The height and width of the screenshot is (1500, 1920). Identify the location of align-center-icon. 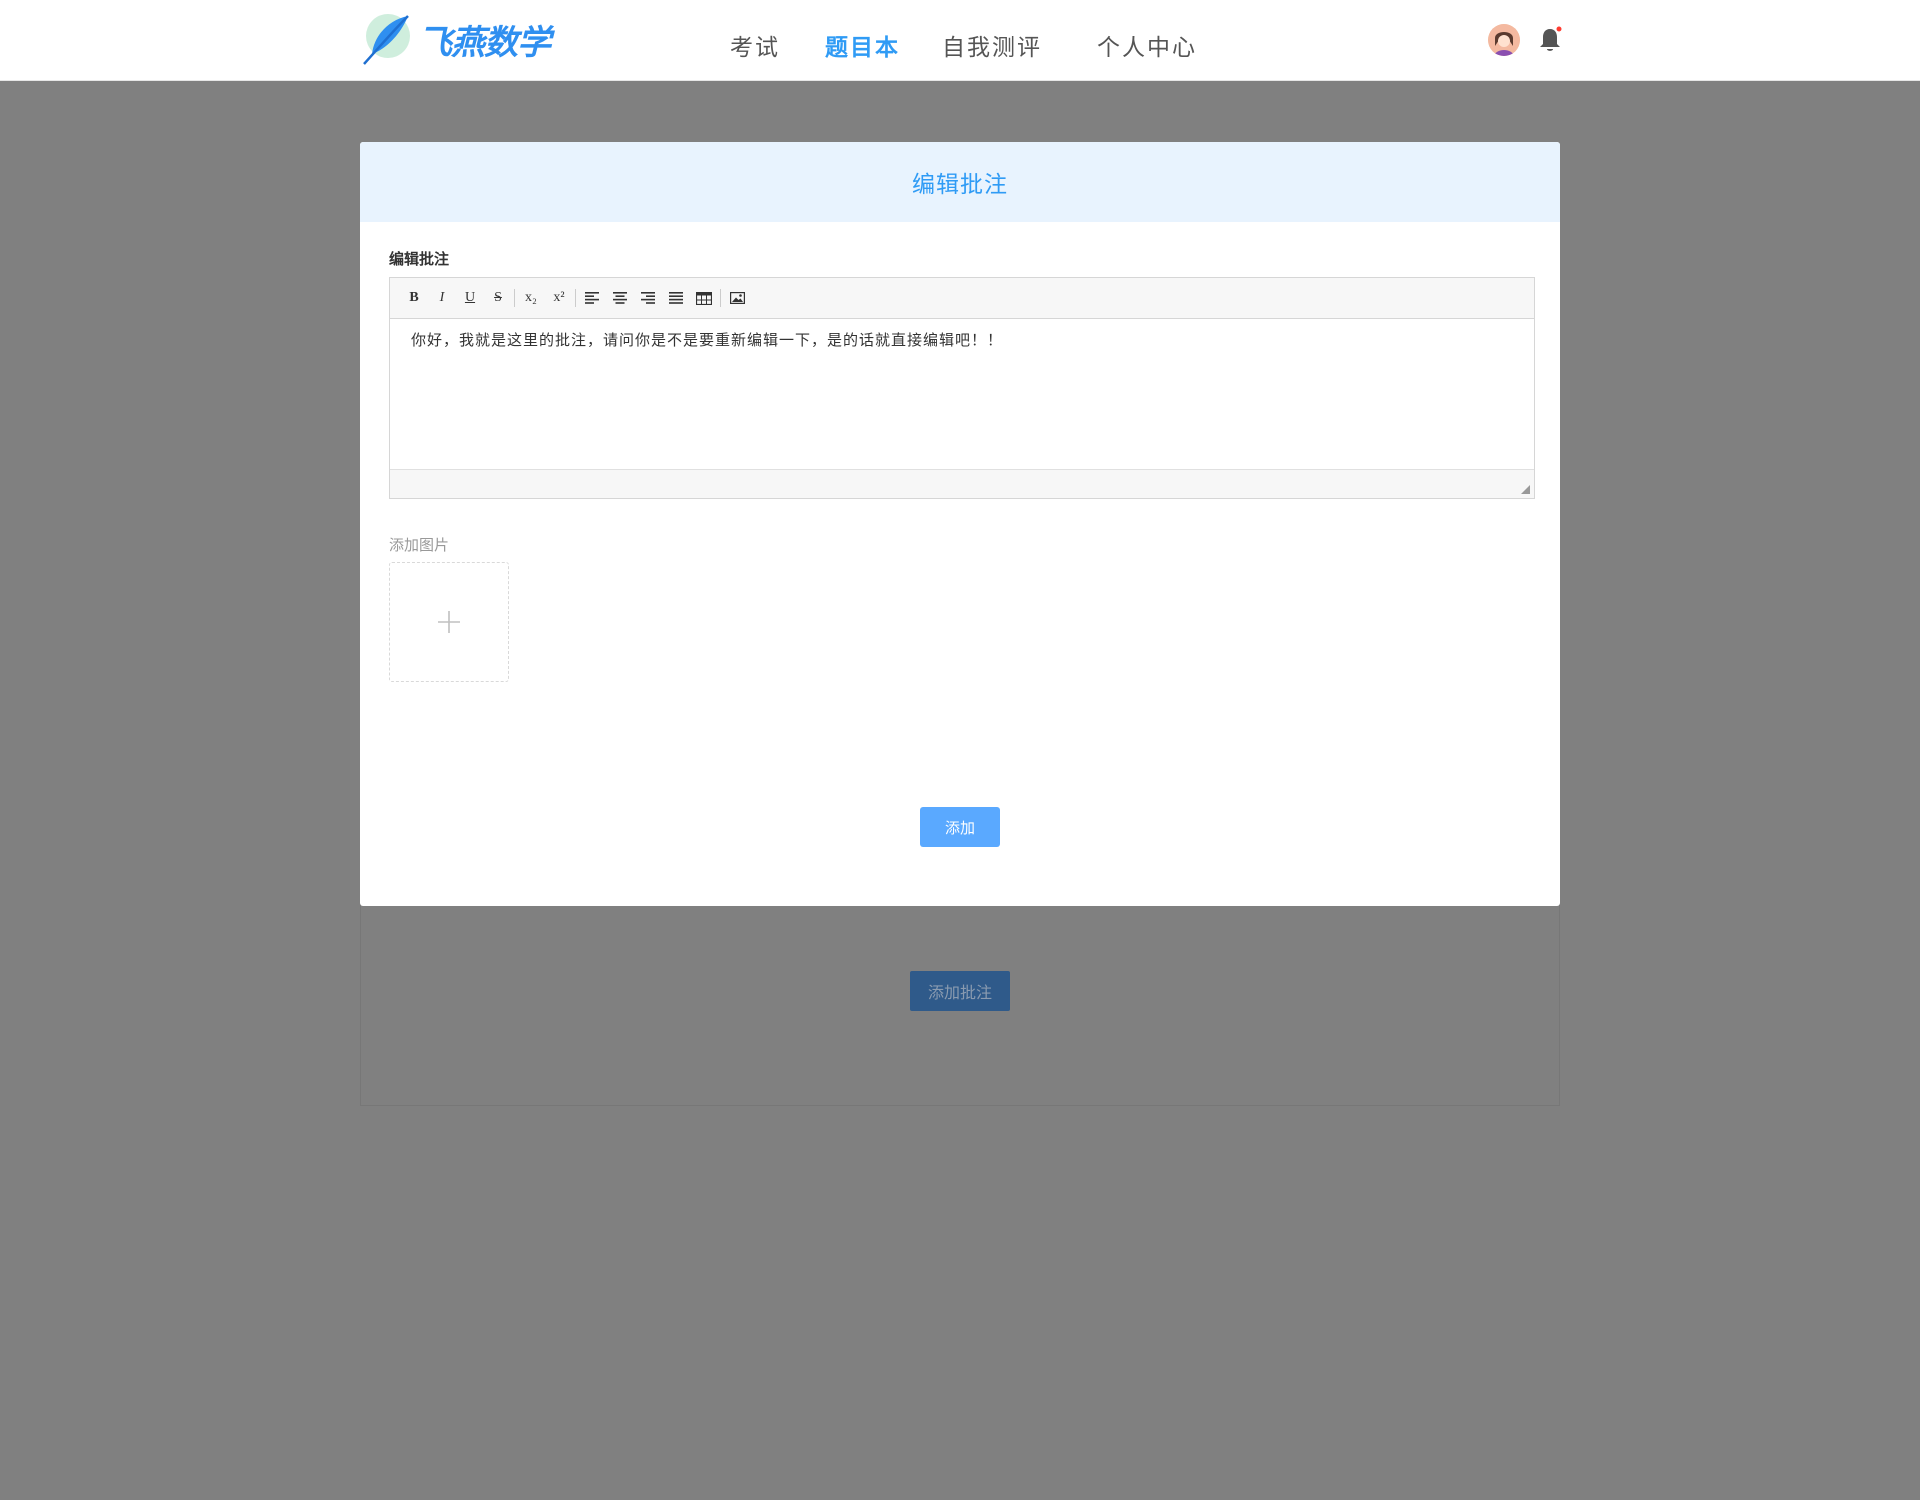
(620, 298).